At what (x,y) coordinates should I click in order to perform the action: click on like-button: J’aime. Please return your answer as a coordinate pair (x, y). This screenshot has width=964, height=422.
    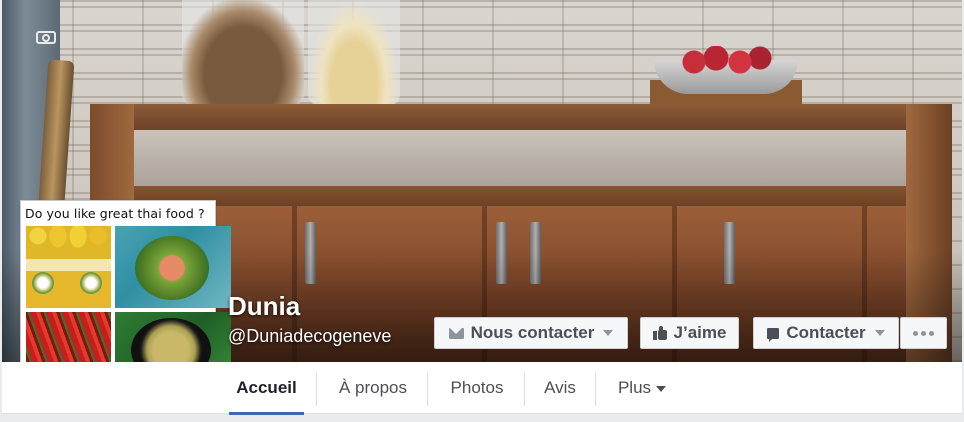
    Looking at the image, I should click on (689, 333).